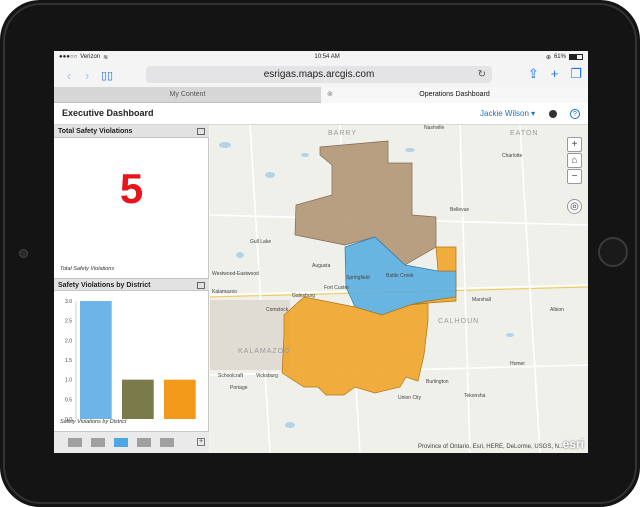 The width and height of the screenshot is (640, 507). I want to click on clock: 10:54 AM, so click(327, 57).